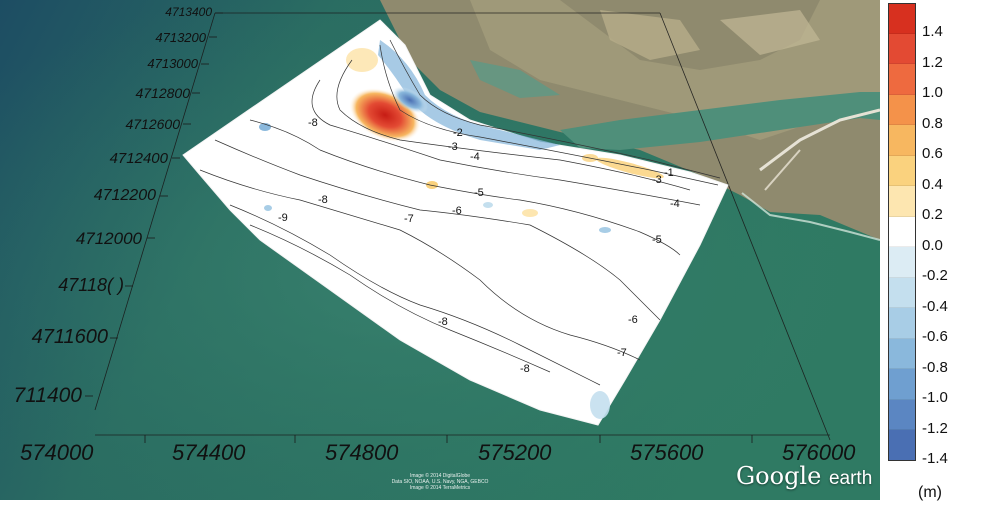 The height and width of the screenshot is (523, 983). Describe the element at coordinates (172, 63) in the screenshot. I see `y-axis-label: 4713000` at that location.